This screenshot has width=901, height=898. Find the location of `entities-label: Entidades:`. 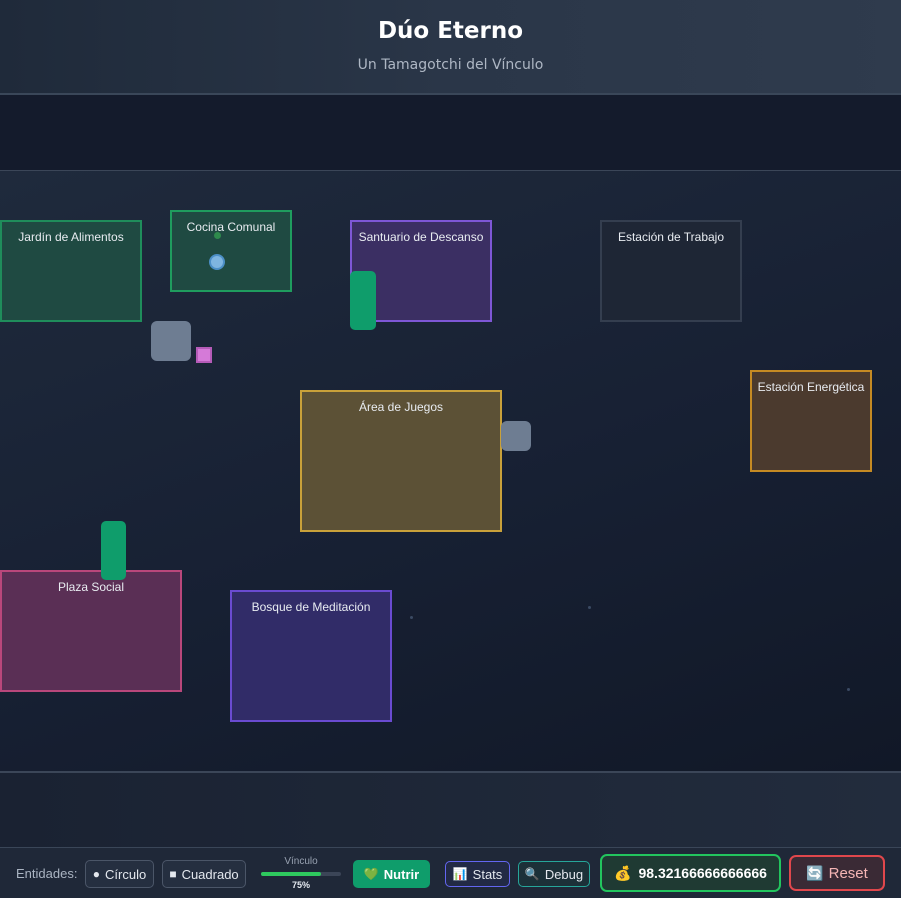

entities-label: Entidades: is located at coordinates (47, 873).